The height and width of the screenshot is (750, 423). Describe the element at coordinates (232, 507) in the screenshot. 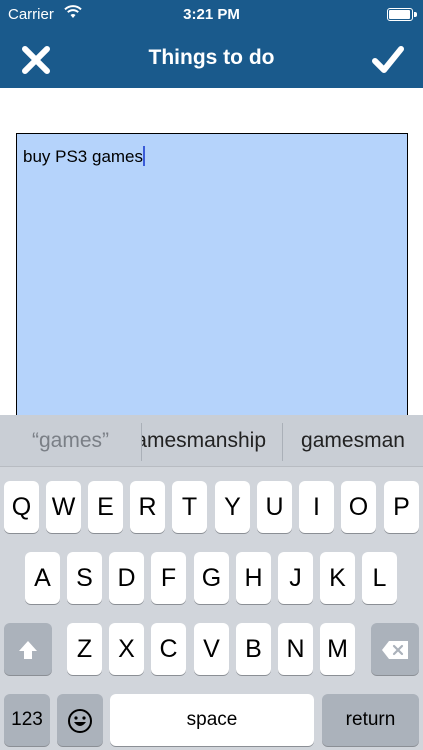

I see `key-y: Y` at that location.